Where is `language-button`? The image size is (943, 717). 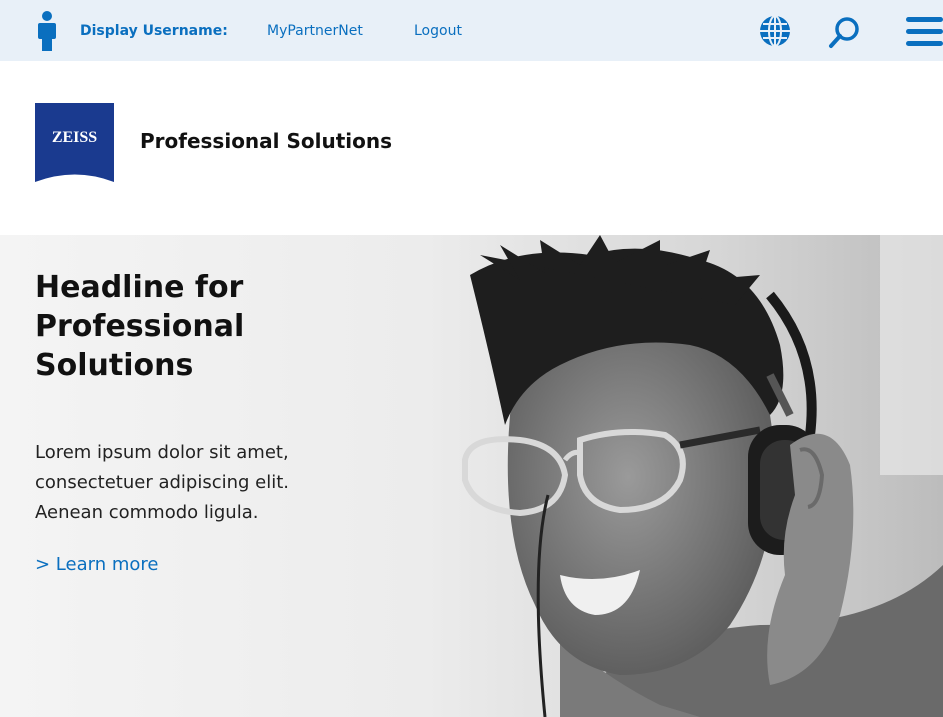 language-button is located at coordinates (775, 31).